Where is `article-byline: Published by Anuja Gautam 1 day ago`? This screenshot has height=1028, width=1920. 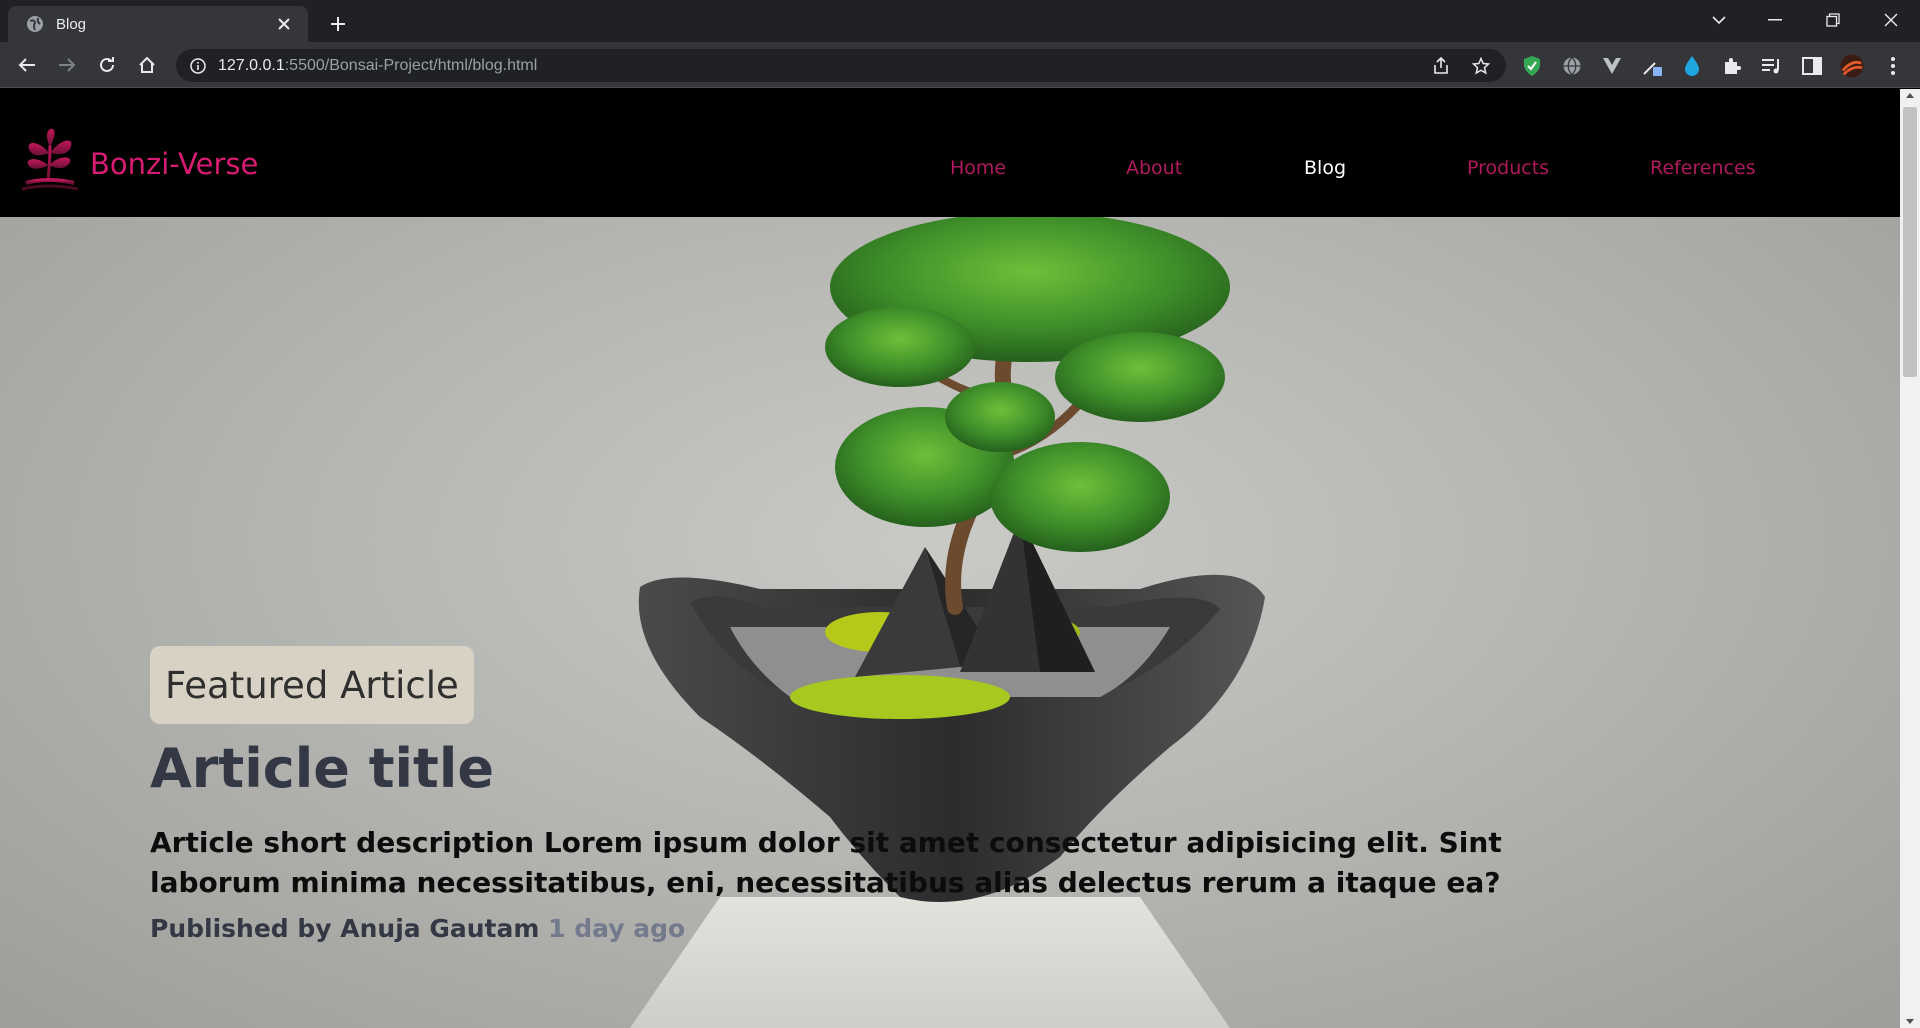 article-byline: Published by Anuja Gautam 1 day ago is located at coordinates (417, 928).